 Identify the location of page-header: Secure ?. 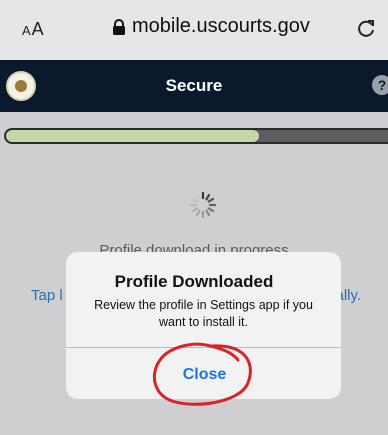
(194, 86).